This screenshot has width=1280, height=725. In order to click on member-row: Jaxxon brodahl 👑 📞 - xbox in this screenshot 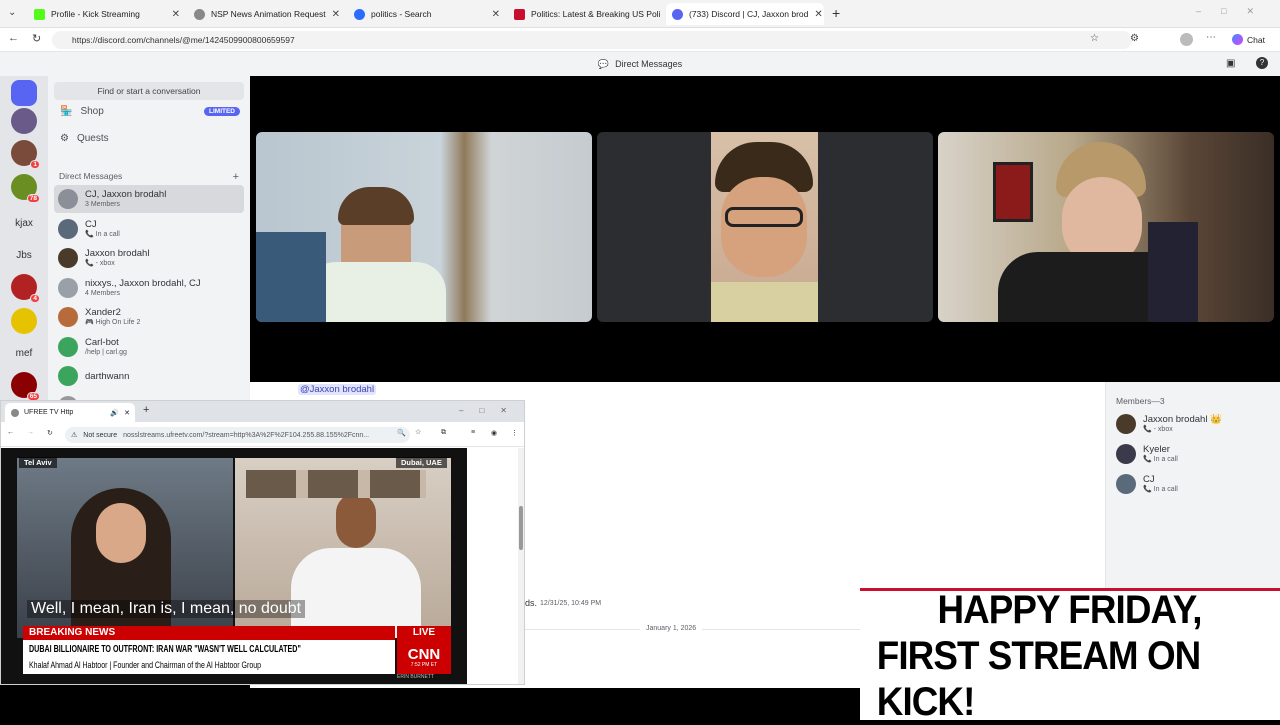, I will do `click(1169, 424)`.